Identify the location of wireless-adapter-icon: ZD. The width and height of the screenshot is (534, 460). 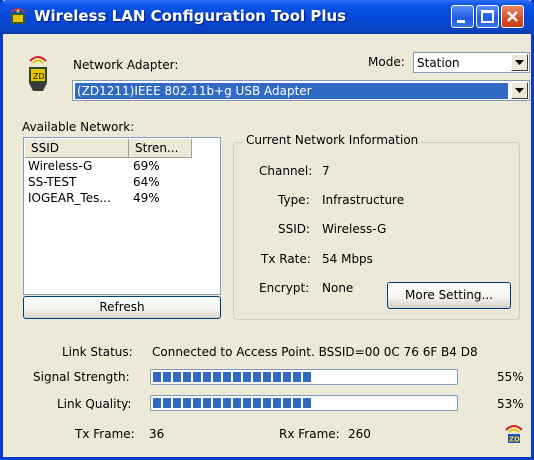
(38, 73).